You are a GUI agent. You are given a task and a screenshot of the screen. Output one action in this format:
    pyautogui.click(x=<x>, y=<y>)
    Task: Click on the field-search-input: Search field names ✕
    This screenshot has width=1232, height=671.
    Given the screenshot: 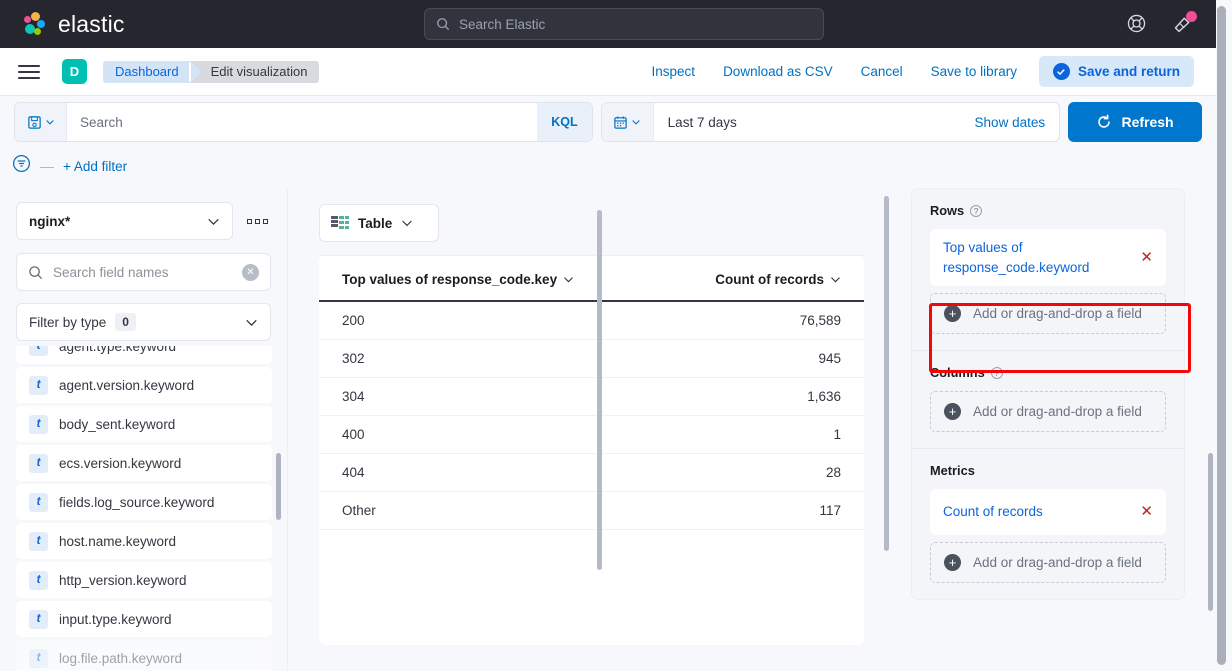 What is the action you would take?
    pyautogui.click(x=143, y=272)
    